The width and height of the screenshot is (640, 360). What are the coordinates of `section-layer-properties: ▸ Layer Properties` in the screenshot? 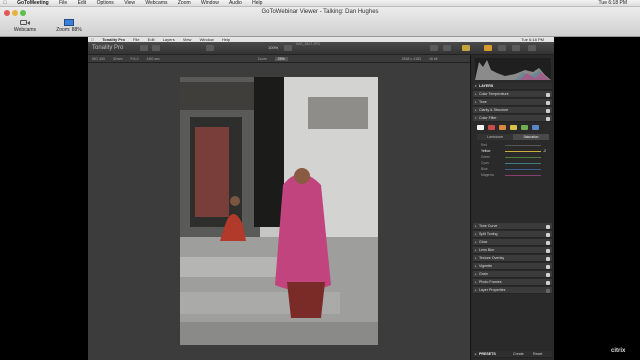 It's located at (512, 290).